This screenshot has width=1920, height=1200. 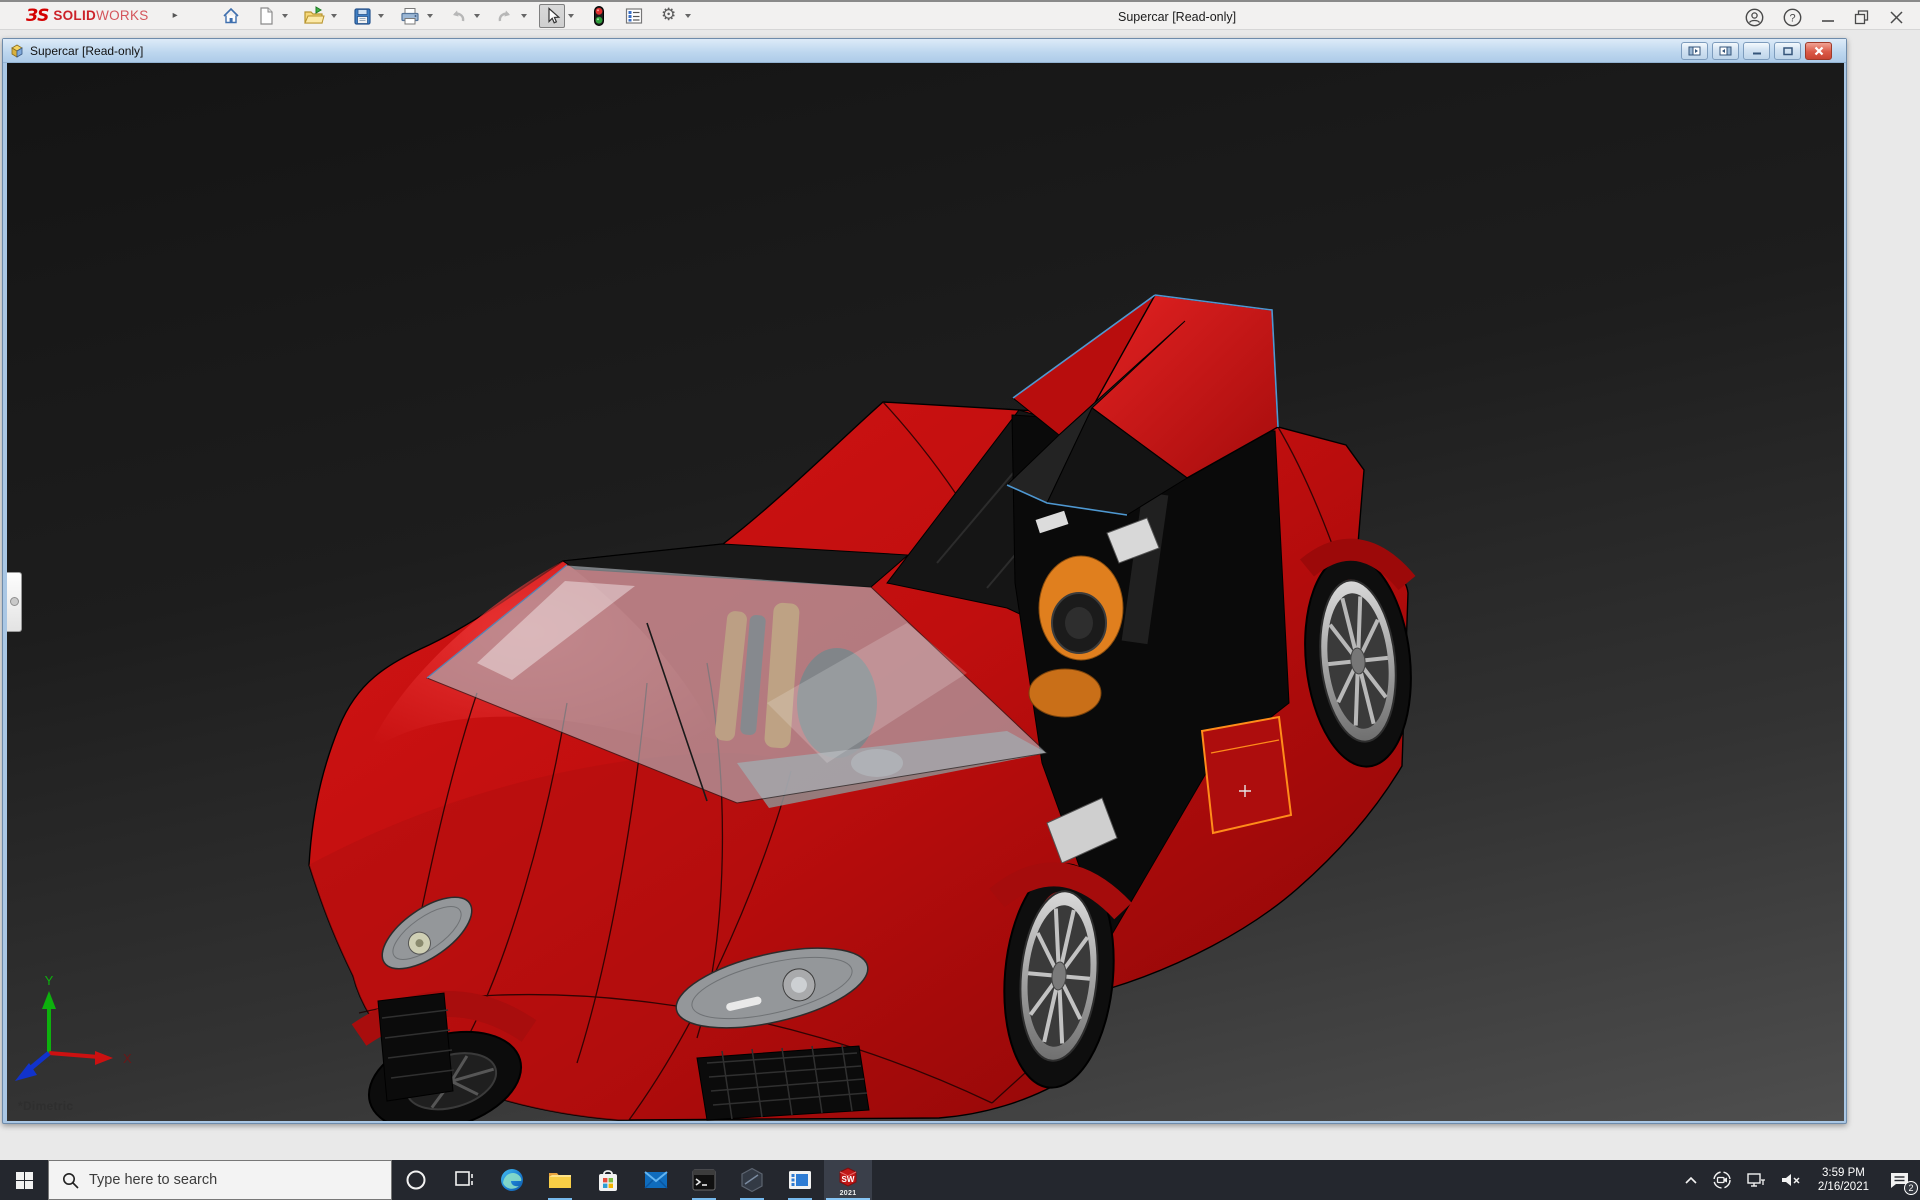 I want to click on undo-icon, so click(x=458, y=15).